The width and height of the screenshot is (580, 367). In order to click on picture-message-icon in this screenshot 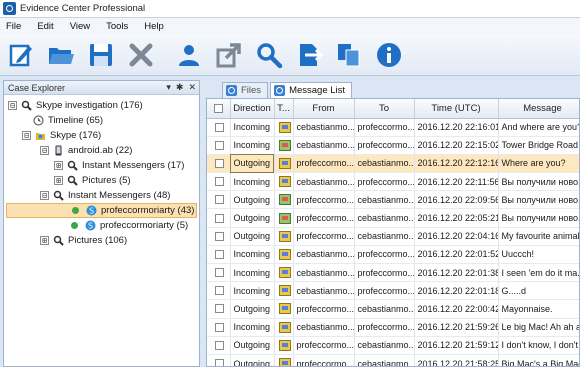, I will do `click(285, 218)`.